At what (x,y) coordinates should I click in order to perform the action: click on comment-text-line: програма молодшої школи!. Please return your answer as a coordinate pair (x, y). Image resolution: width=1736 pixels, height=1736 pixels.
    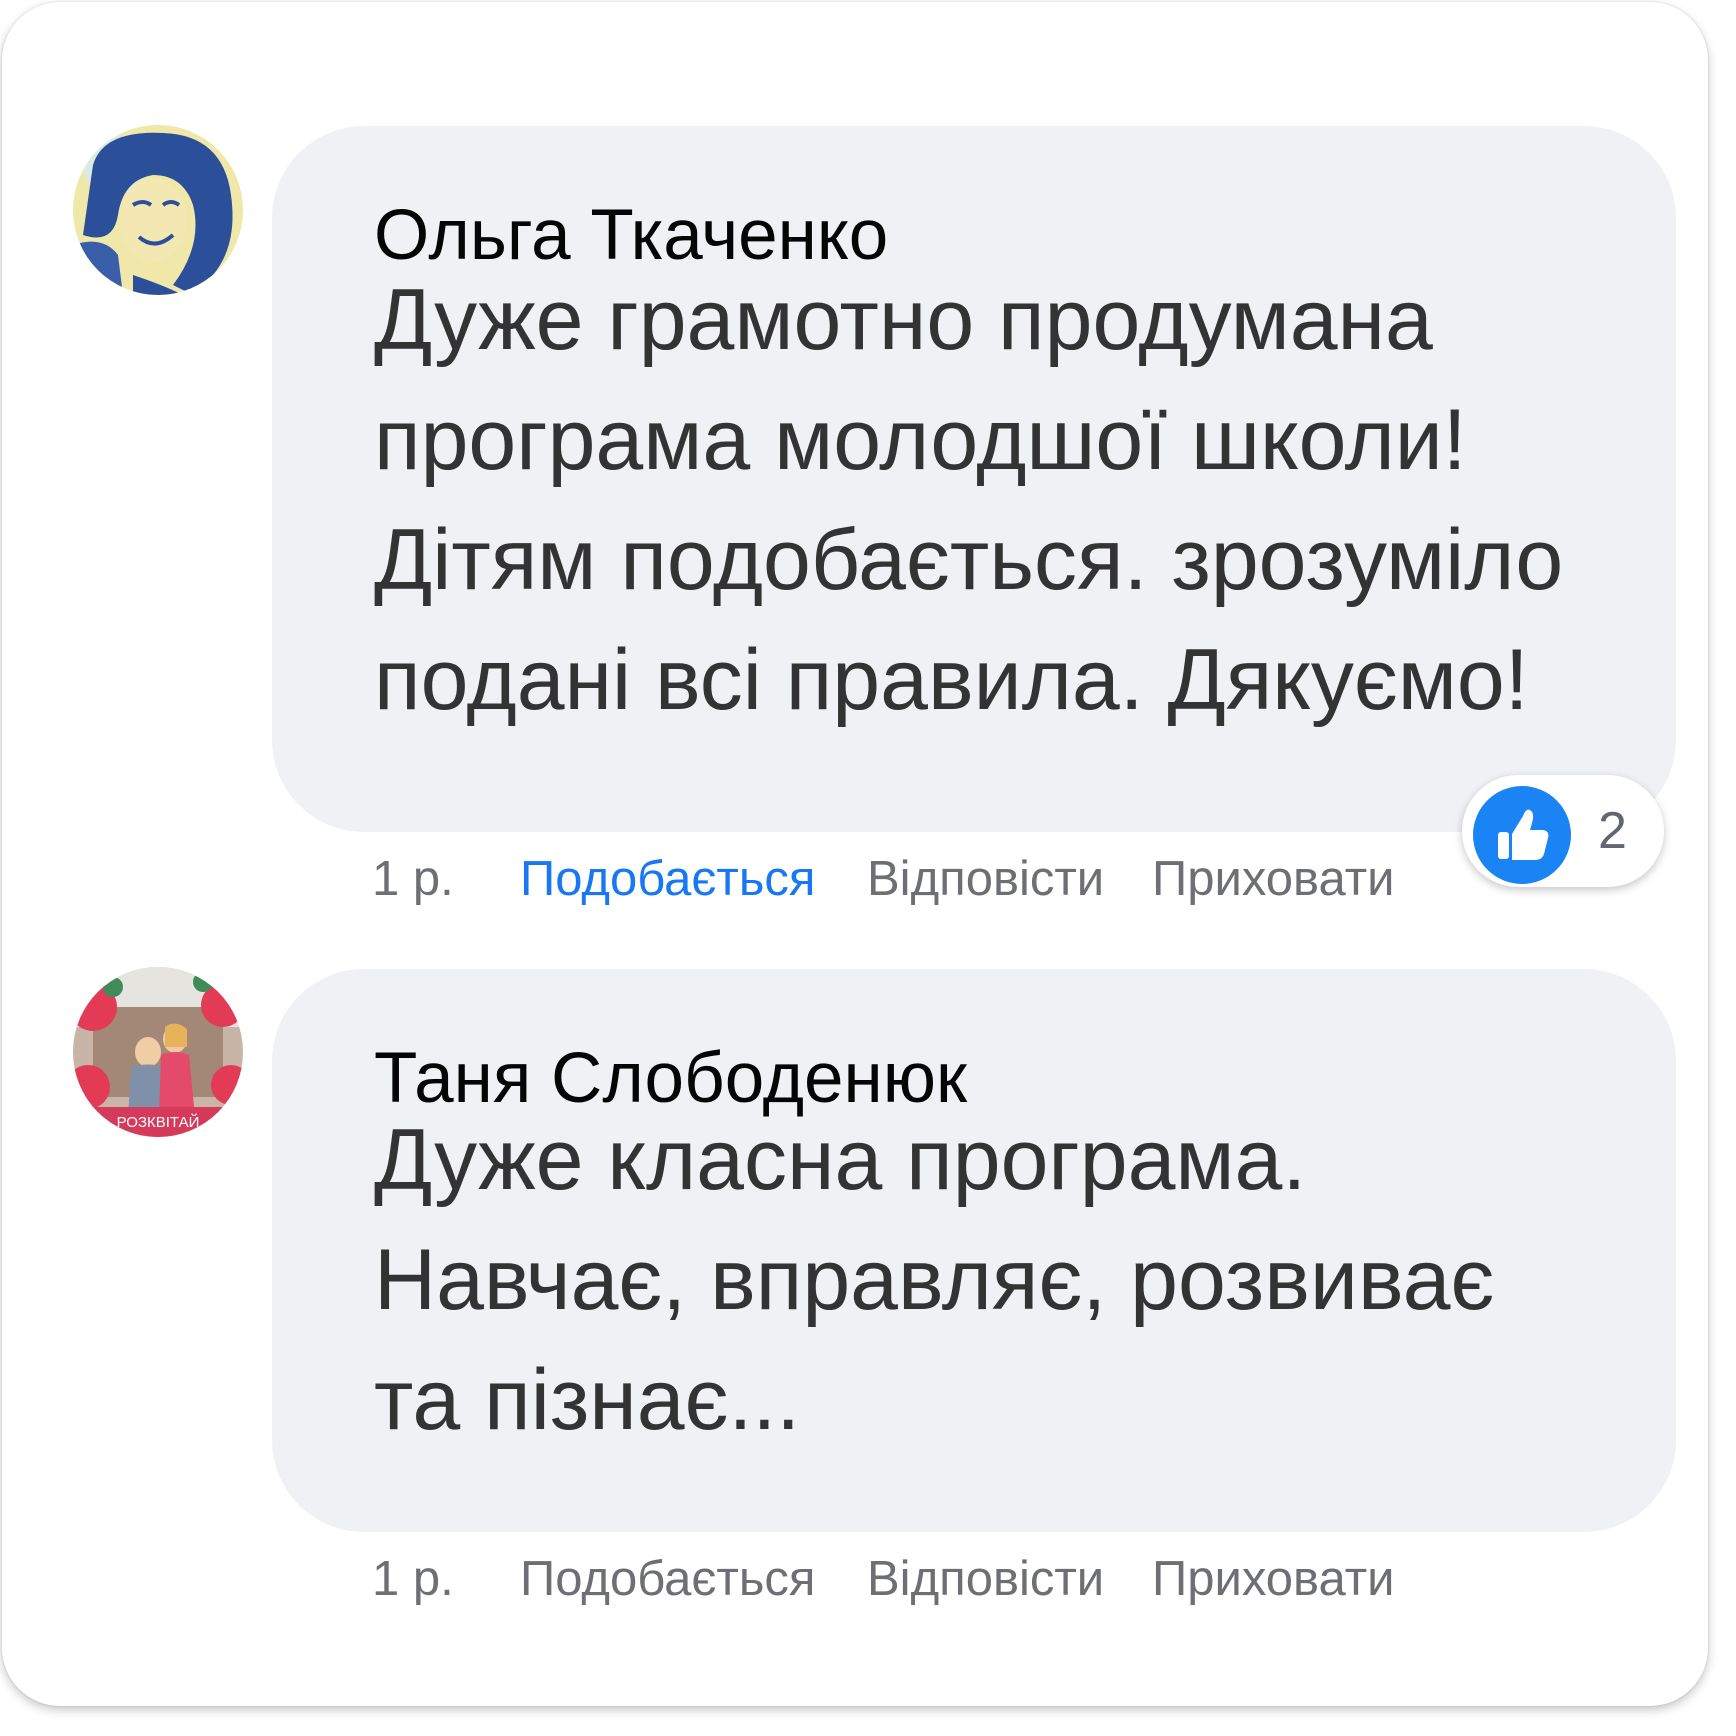
    Looking at the image, I should click on (920, 440).